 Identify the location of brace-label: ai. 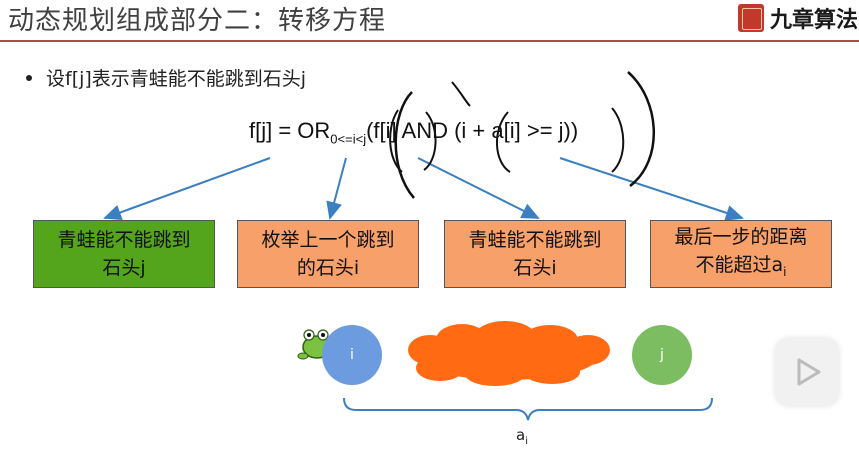
(522, 436).